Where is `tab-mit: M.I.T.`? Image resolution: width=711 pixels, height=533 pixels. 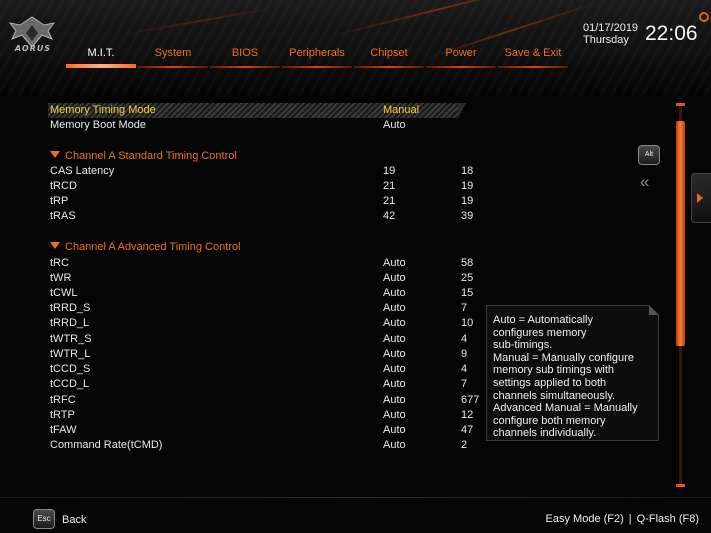
tab-mit: M.I.T. is located at coordinates (101, 57).